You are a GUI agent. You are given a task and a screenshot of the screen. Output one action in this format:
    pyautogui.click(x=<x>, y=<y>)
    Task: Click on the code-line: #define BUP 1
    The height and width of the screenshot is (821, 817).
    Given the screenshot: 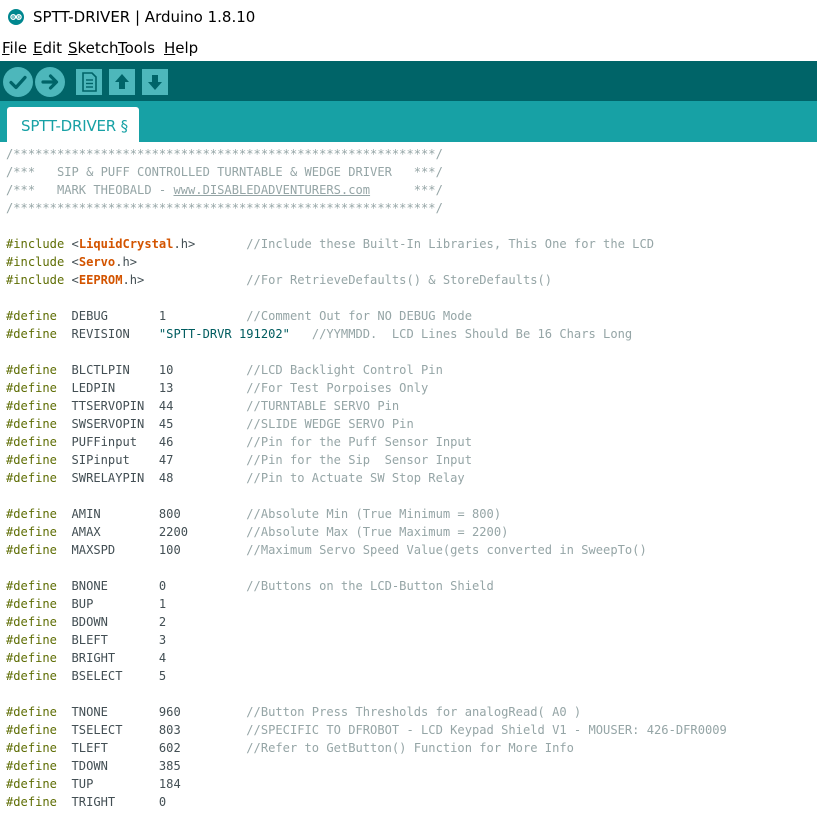 What is the action you would take?
    pyautogui.click(x=86, y=604)
    